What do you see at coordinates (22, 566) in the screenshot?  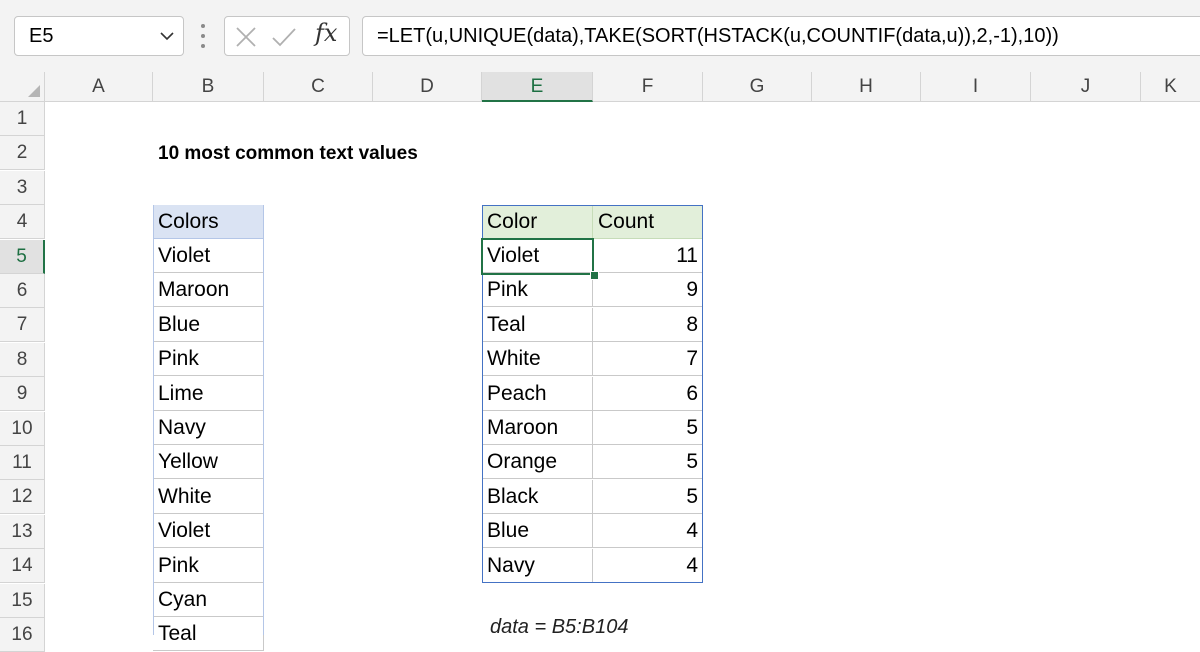 I see `row-header-14: 14` at bounding box center [22, 566].